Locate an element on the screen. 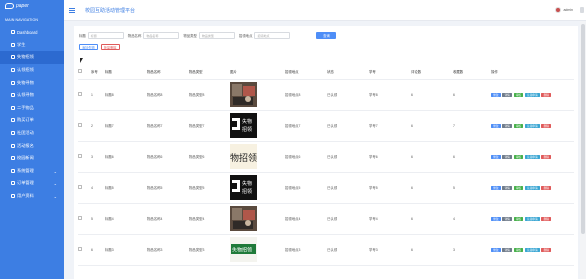 This screenshot has width=586, height=279. search-input-type: 物品类型 is located at coordinates (216, 35).